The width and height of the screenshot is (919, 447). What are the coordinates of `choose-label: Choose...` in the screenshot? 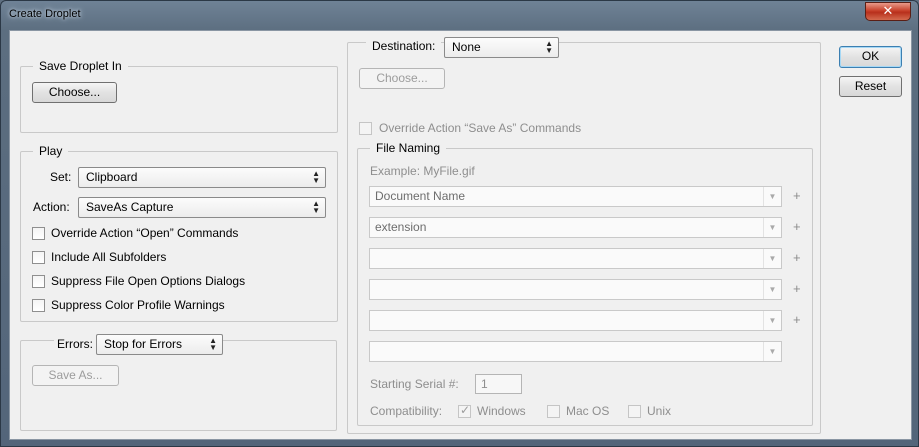 It's located at (74, 92).